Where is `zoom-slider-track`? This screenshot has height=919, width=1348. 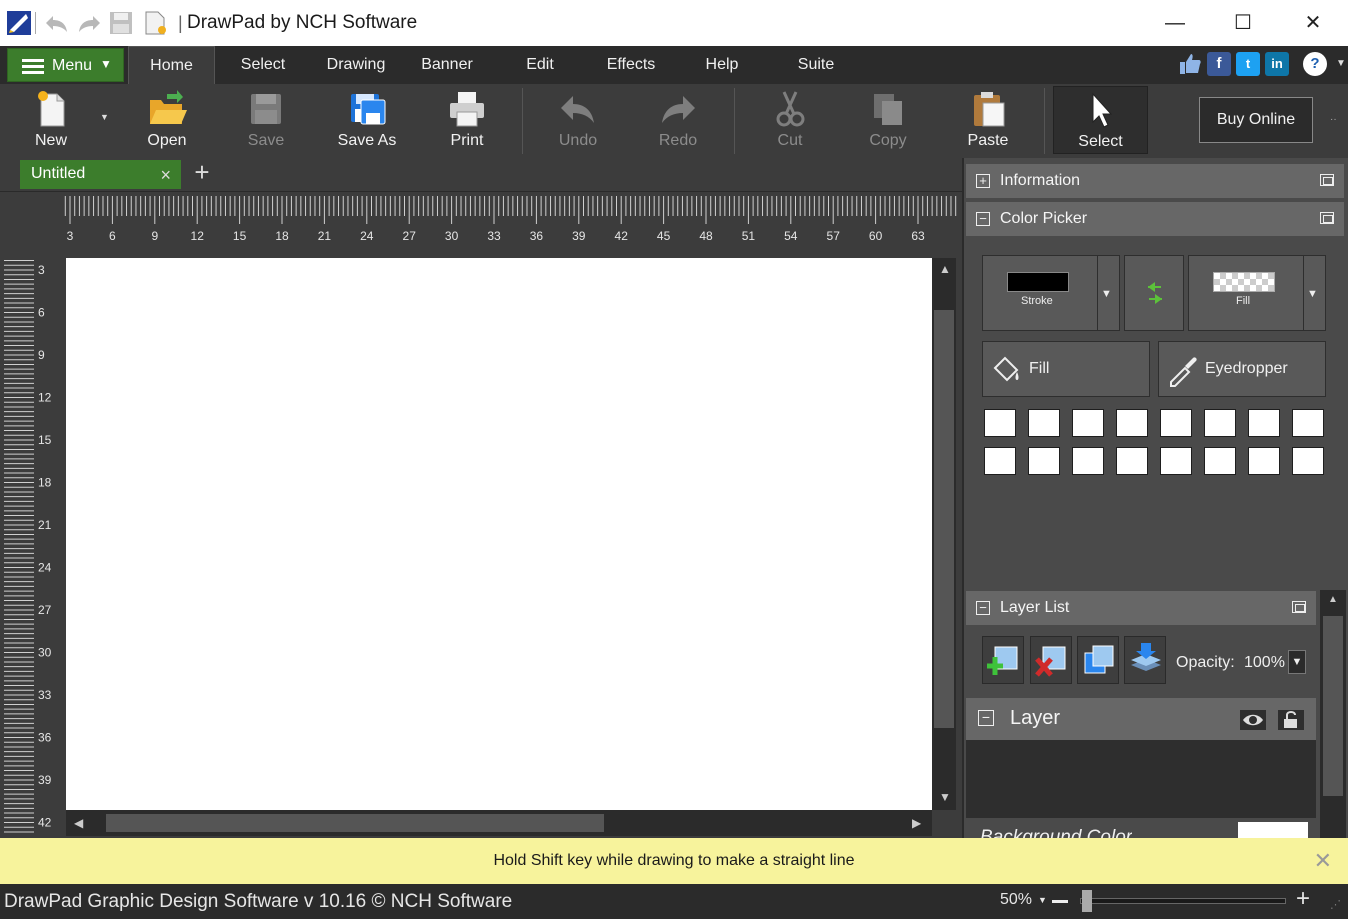
zoom-slider-track is located at coordinates (1183, 901).